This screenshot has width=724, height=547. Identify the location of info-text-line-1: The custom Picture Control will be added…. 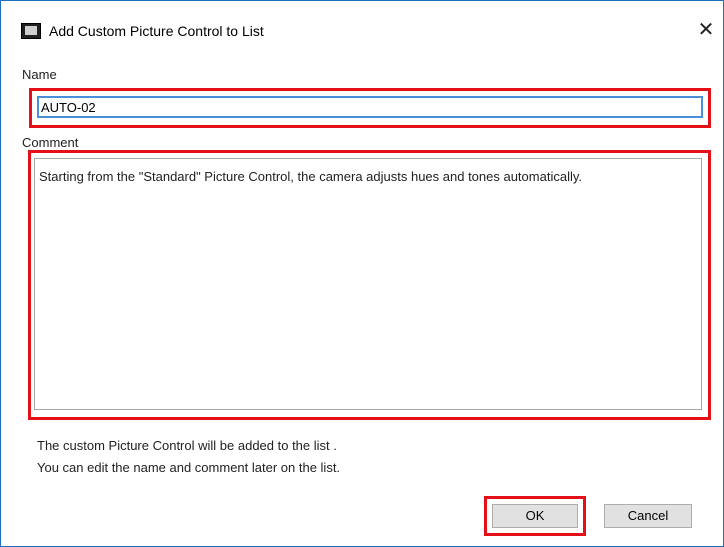
(187, 445).